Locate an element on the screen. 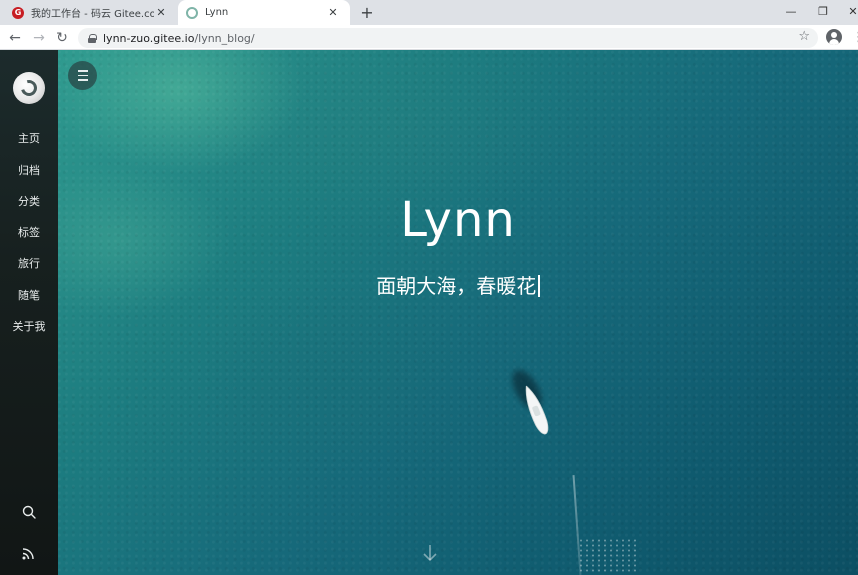  sidebar-item-travel: 旅行 is located at coordinates (29, 263).